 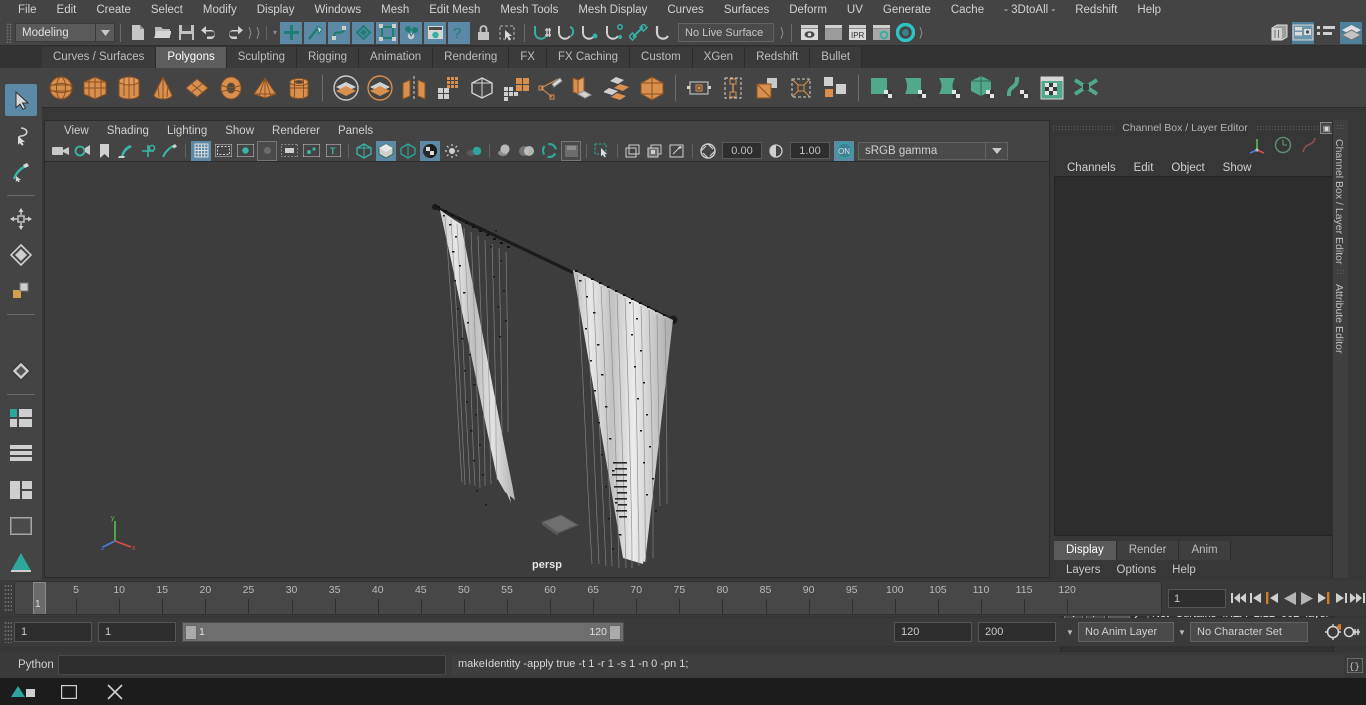 What do you see at coordinates (483, 33) in the screenshot?
I see `lock-selection-icon` at bounding box center [483, 33].